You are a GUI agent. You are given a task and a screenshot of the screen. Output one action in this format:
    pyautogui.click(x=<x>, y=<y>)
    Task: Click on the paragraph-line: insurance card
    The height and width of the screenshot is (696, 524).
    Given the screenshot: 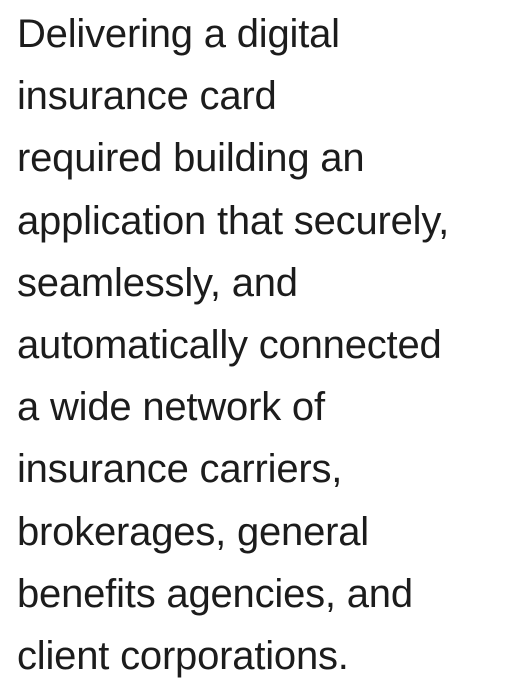 What is the action you would take?
    pyautogui.click(x=147, y=96)
    